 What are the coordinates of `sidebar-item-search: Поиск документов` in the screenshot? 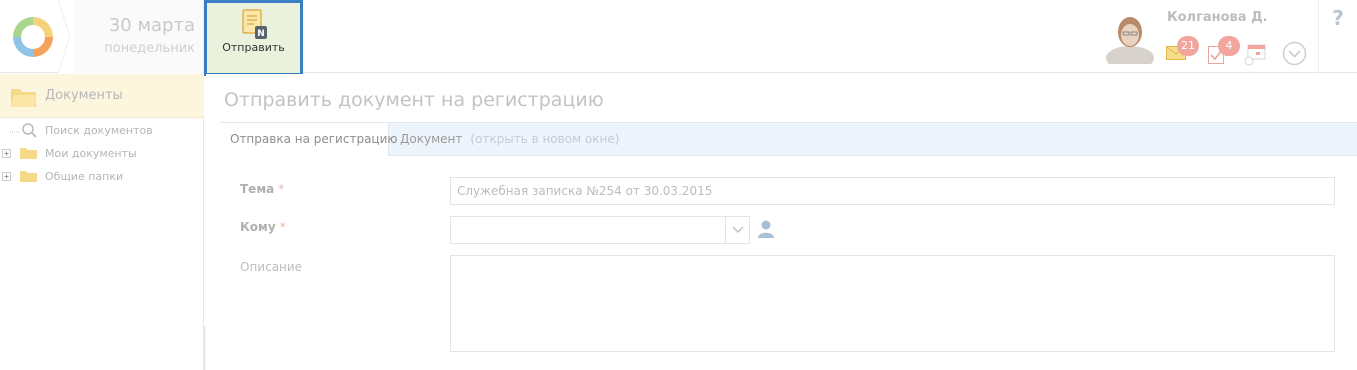 It's located at (102, 130).